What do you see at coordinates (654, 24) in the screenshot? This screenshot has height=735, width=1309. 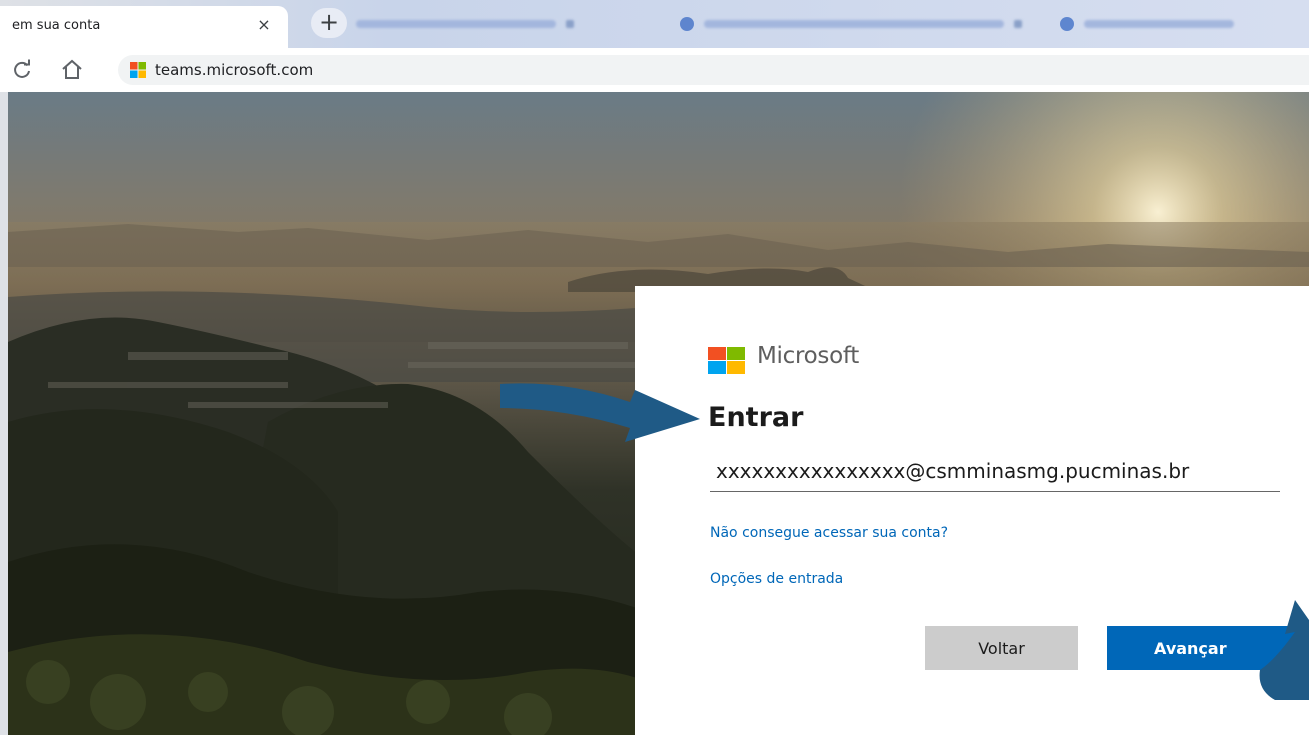 I see `browser-tab-strip: em sua conta × +` at bounding box center [654, 24].